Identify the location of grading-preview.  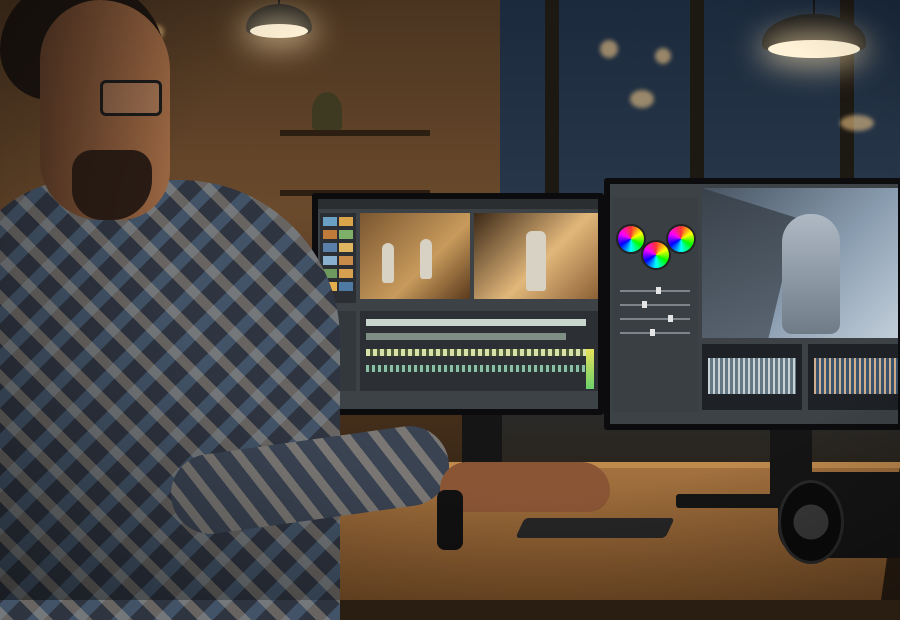
(800, 263).